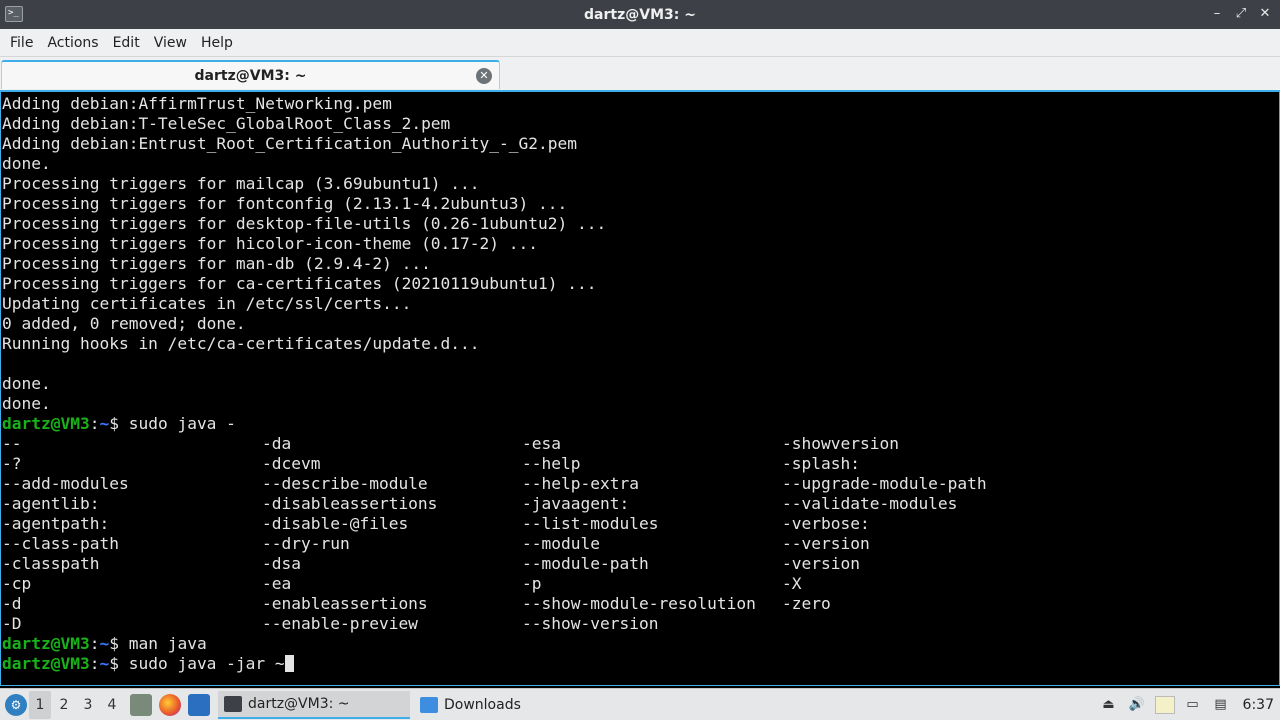  I want to click on window-controls: – ⤢ ✕, so click(1241, 14).